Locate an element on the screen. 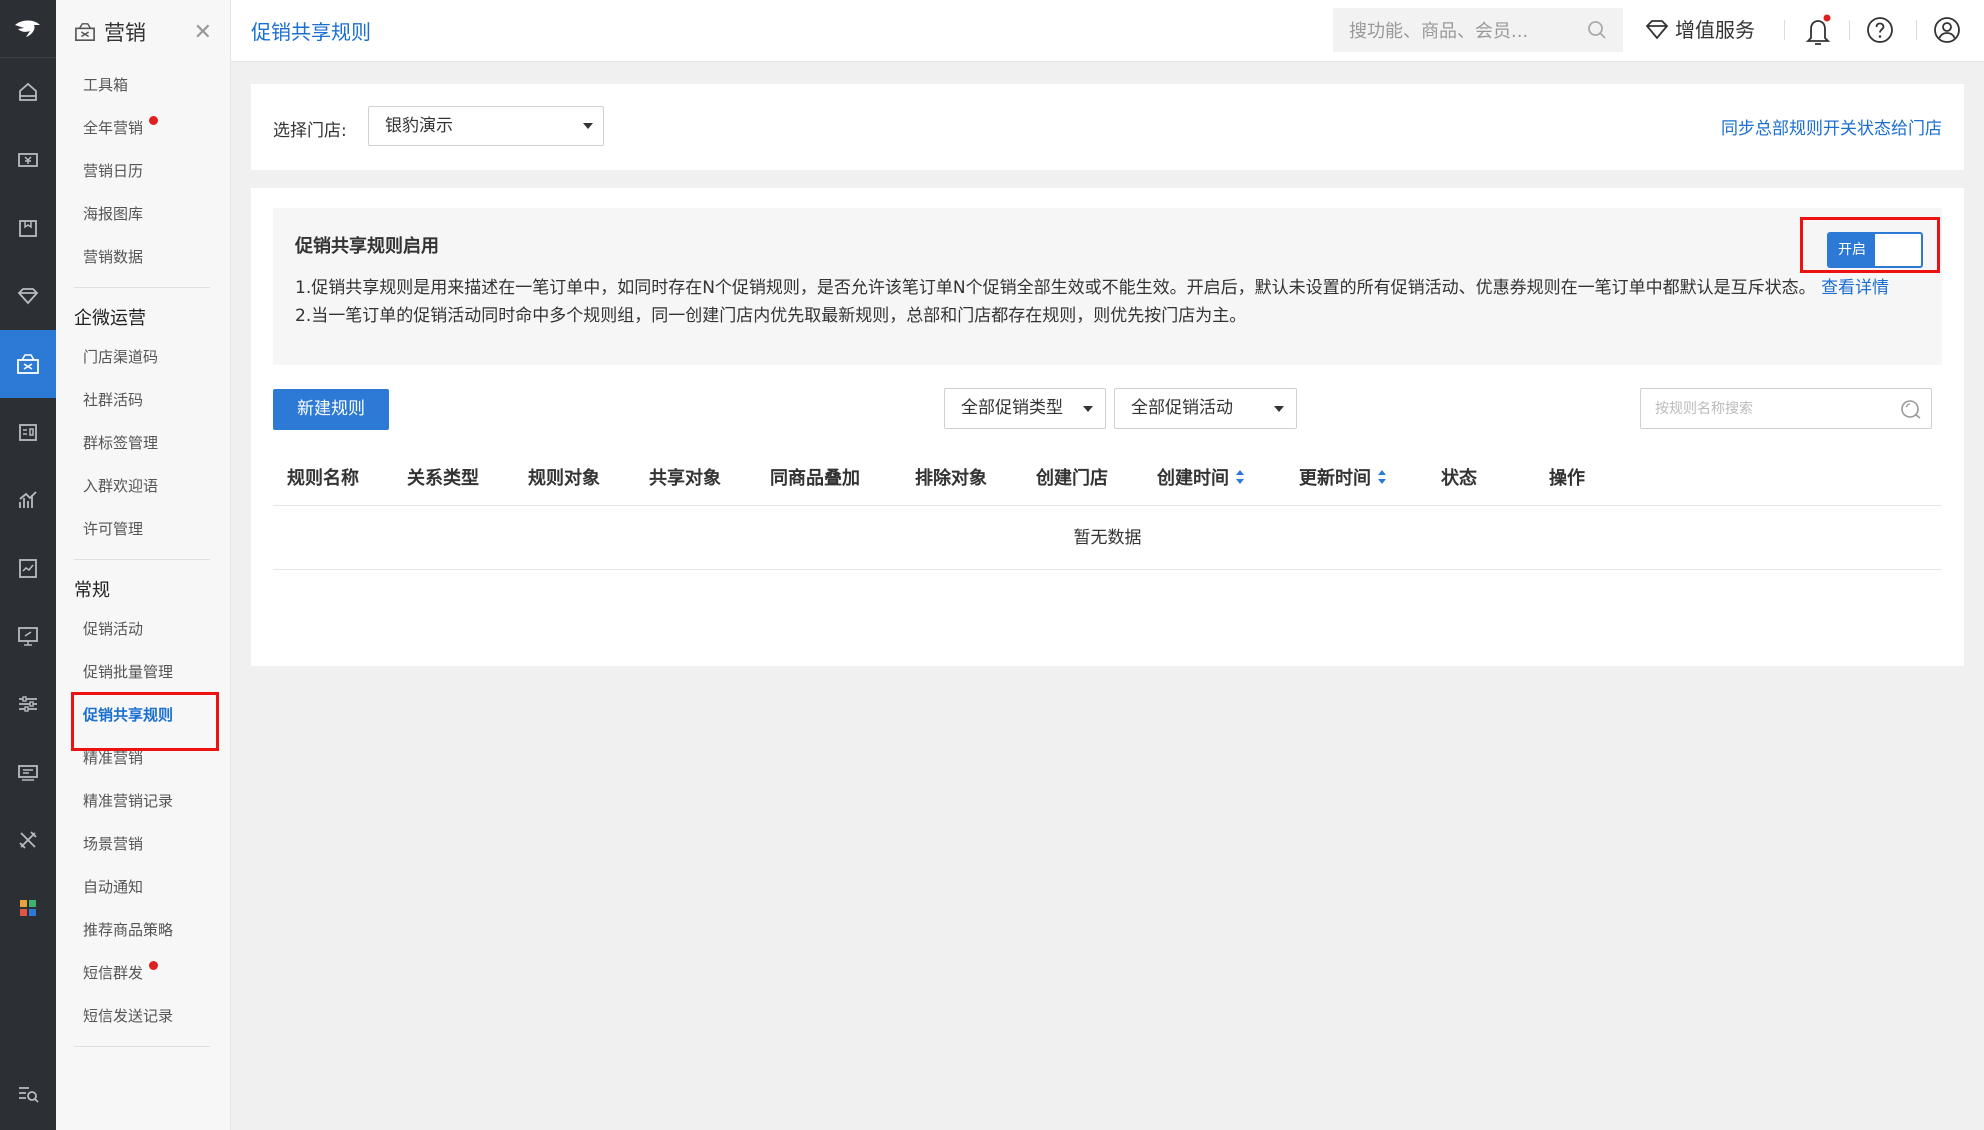 The image size is (1984, 1130). tools-icon is located at coordinates (28, 840).